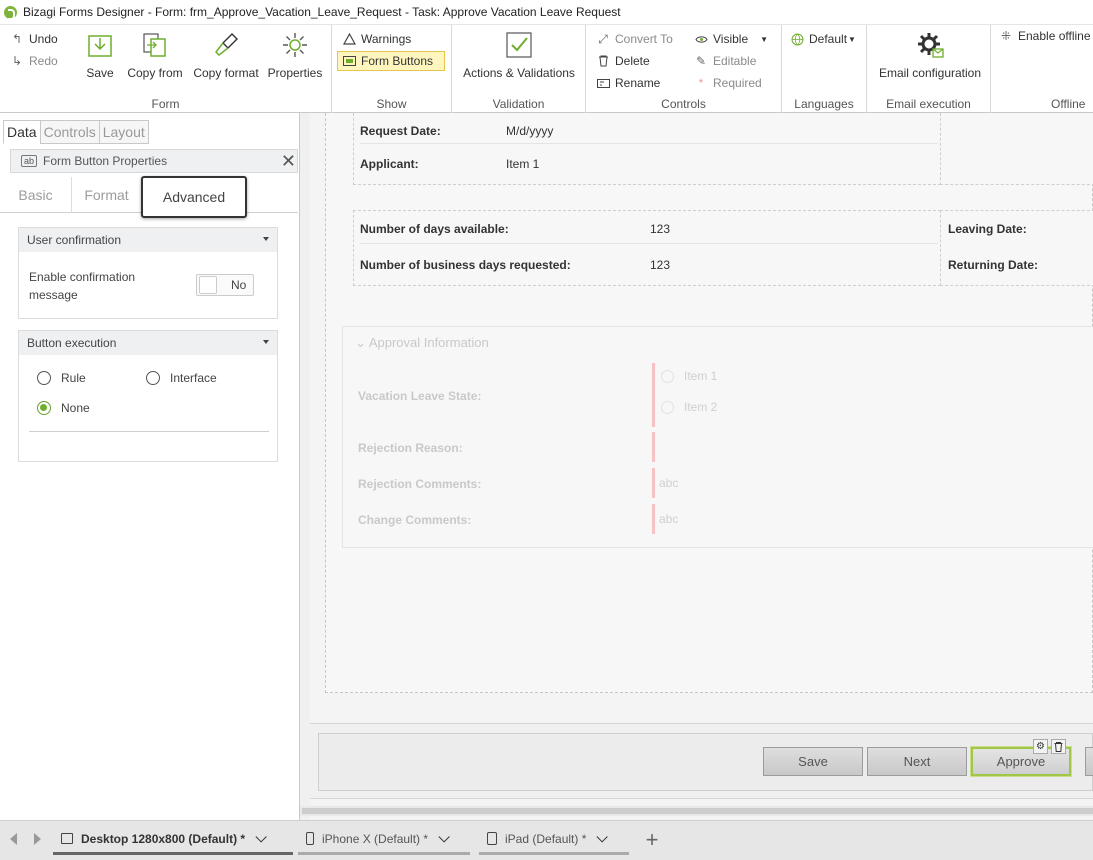 This screenshot has height=860, width=1093. I want to click on required-button: * Required, so click(728, 83).